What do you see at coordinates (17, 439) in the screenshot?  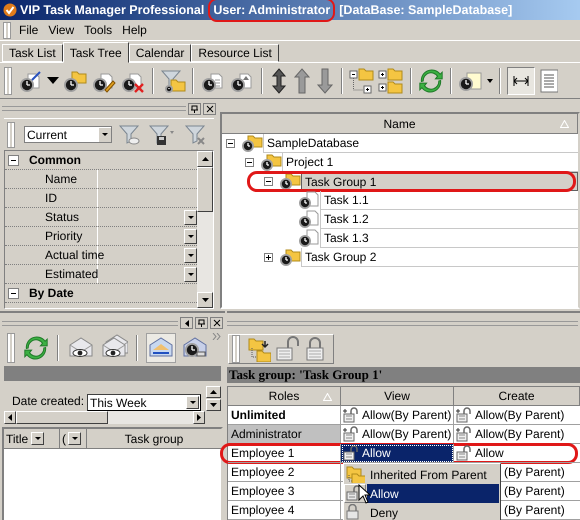 I see `column-header: Title` at bounding box center [17, 439].